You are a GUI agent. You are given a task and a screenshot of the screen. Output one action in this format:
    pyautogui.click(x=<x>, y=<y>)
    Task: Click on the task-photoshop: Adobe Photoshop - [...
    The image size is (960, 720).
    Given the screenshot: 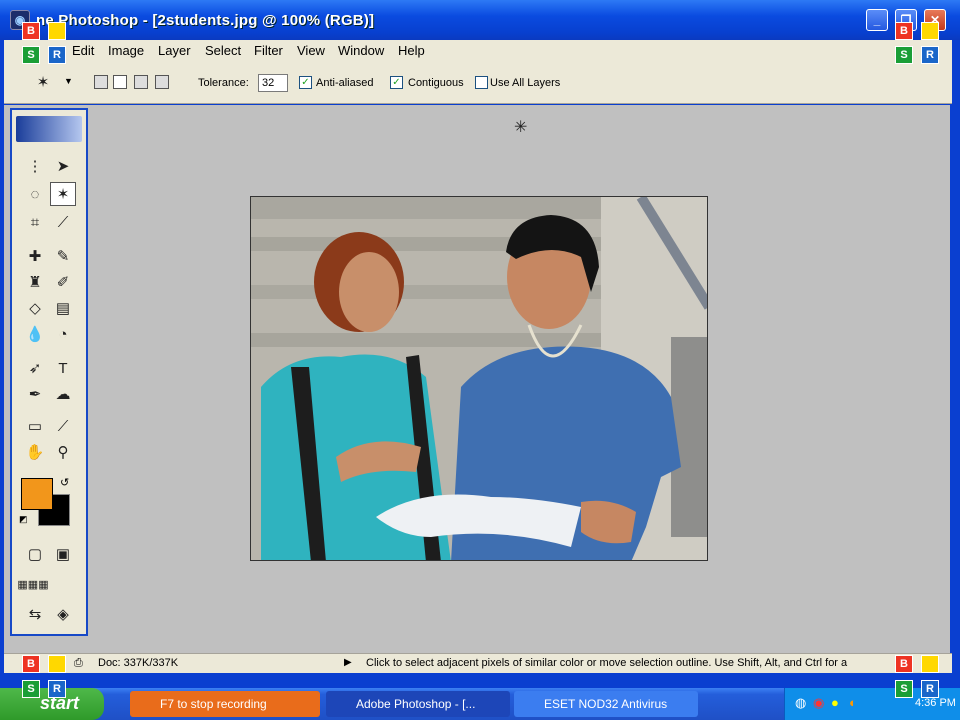 What is the action you would take?
    pyautogui.click(x=418, y=704)
    